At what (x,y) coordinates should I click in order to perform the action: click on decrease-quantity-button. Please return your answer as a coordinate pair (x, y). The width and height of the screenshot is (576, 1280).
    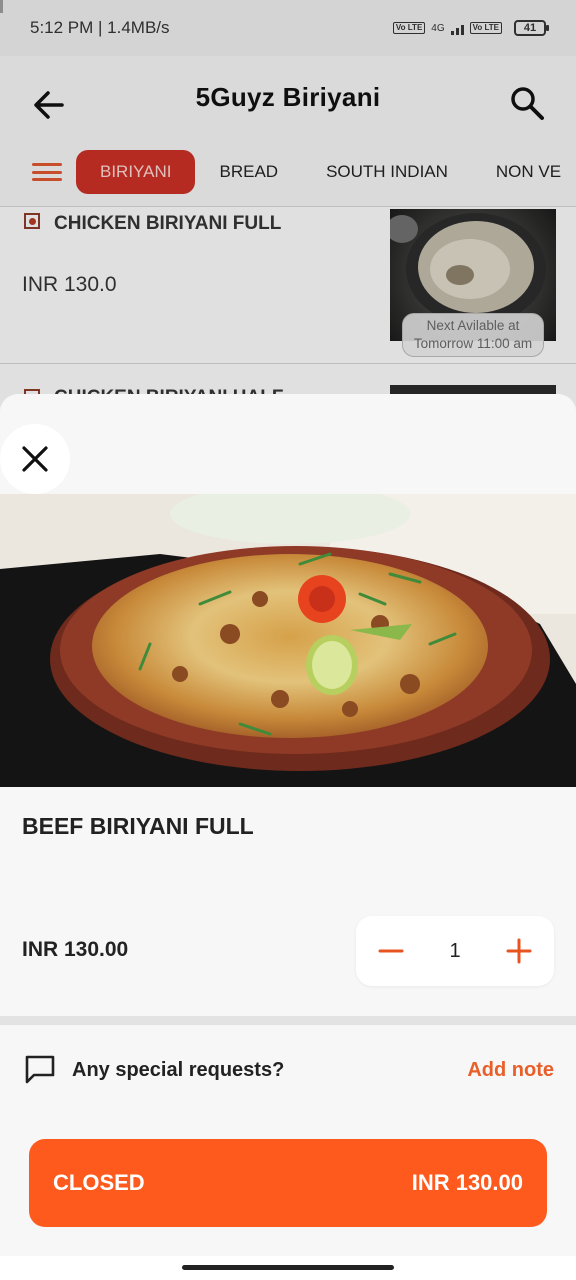
    Looking at the image, I should click on (391, 951).